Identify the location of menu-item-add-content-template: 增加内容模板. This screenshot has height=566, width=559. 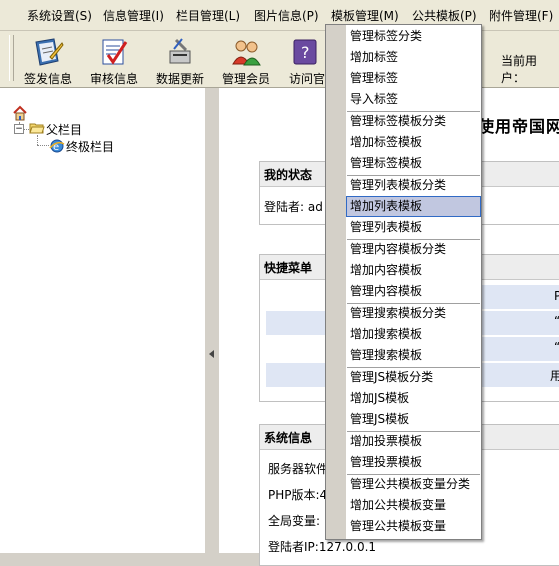
(413, 270).